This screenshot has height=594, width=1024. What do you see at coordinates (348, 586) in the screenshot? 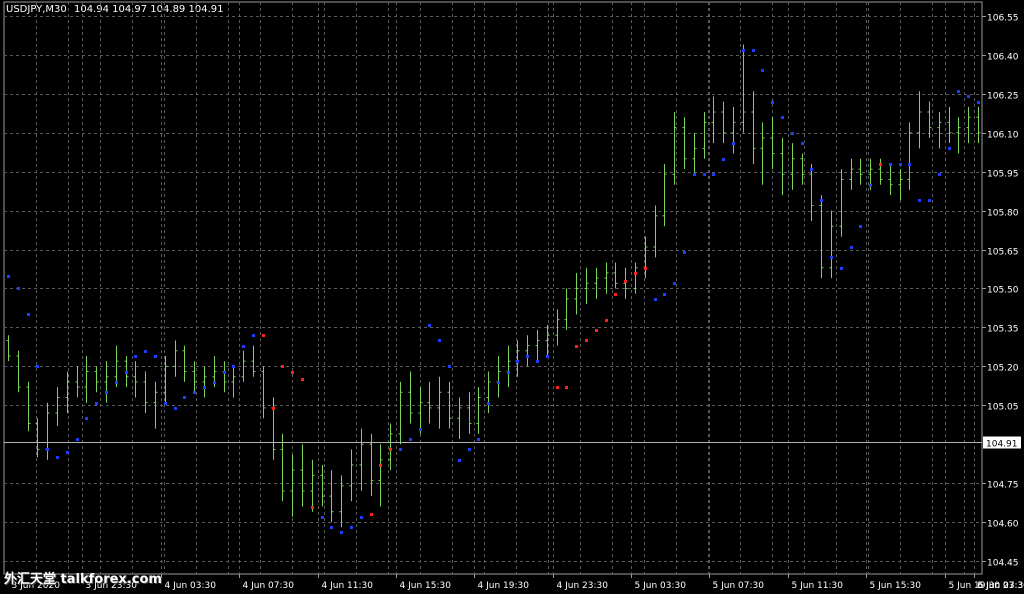
I see `time-tick-label: 4 Jun 11:30` at bounding box center [348, 586].